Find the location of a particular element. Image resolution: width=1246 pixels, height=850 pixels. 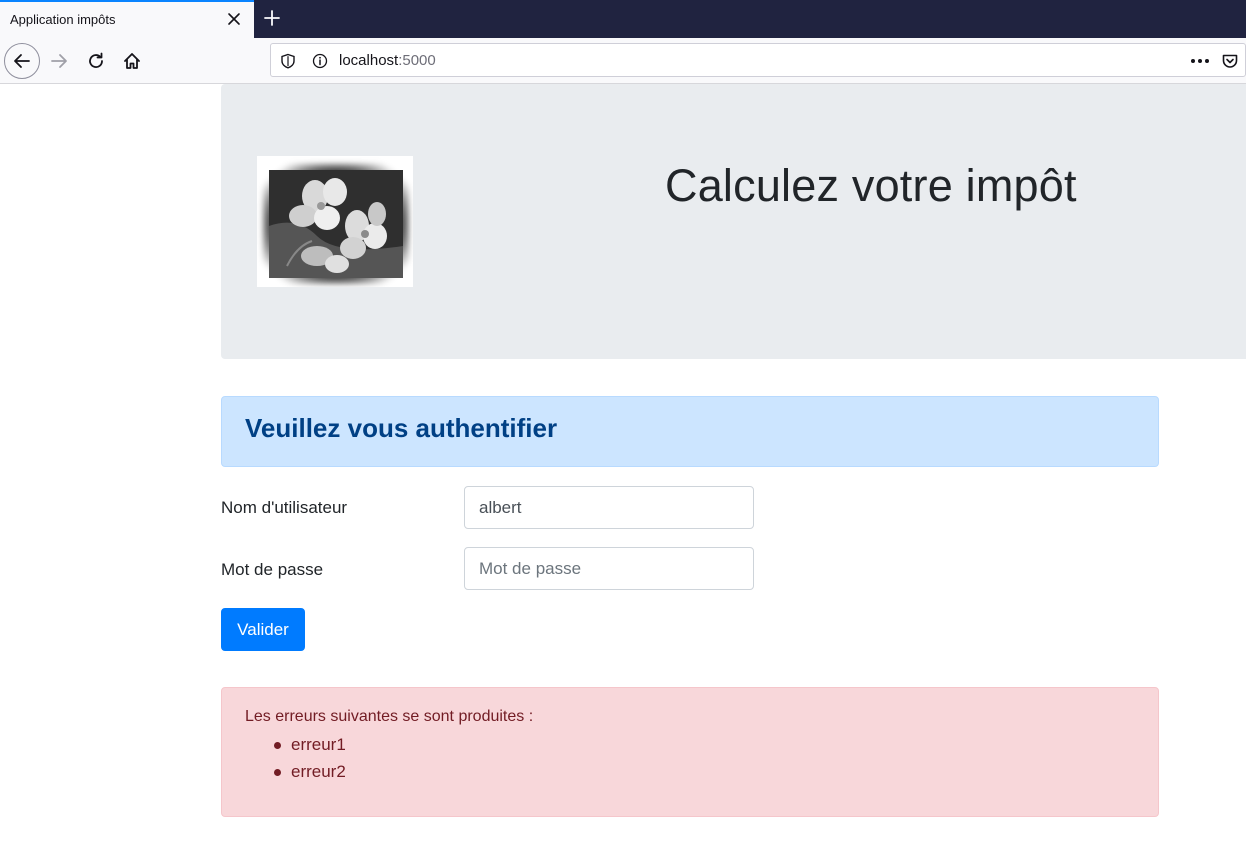

reload-icon is located at coordinates (96, 61).